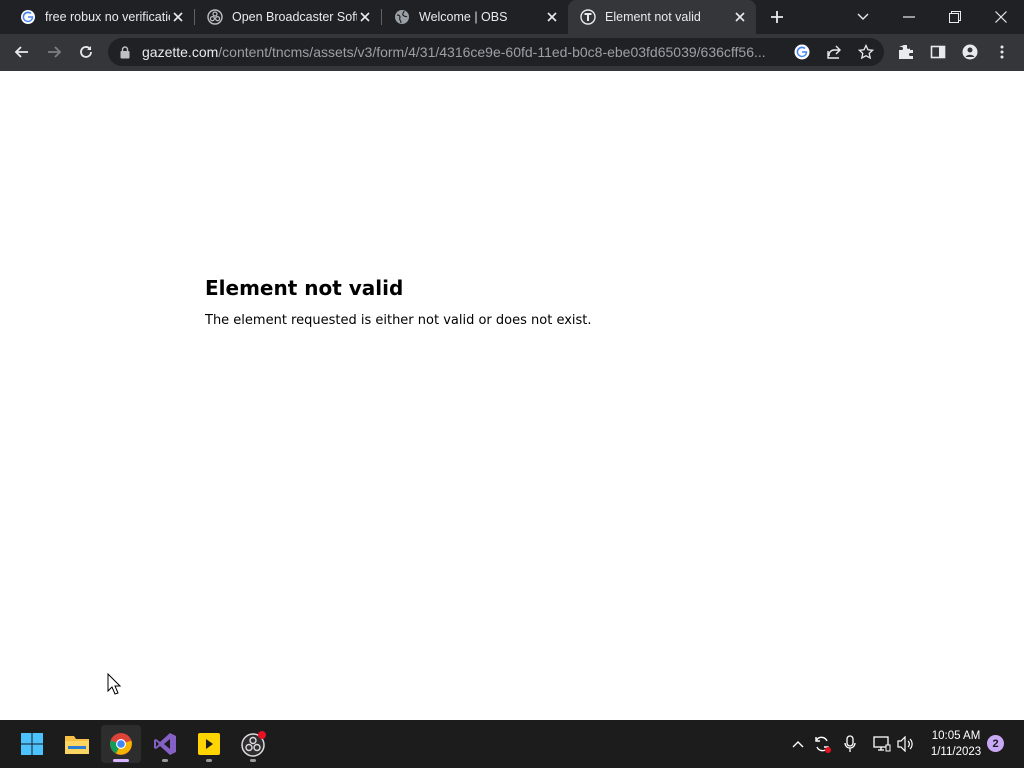 The width and height of the screenshot is (1024, 768). I want to click on share-icon, so click(834, 52).